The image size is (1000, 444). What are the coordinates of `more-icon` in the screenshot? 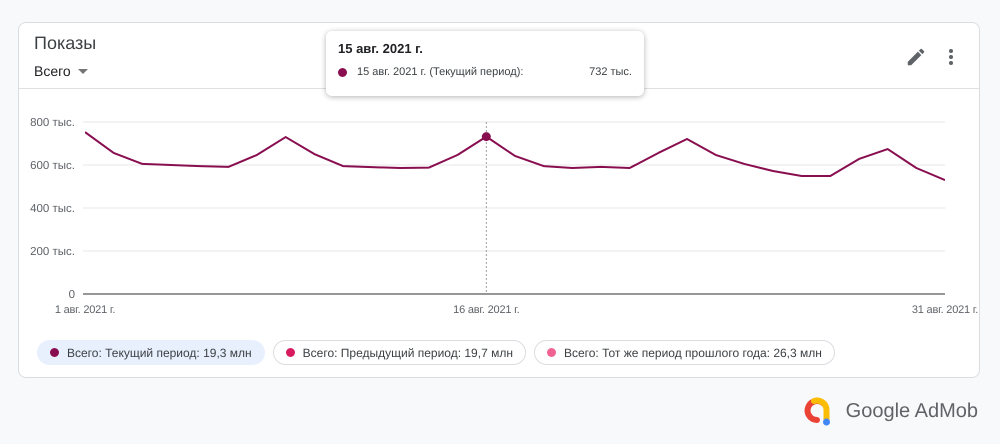 It's located at (951, 57).